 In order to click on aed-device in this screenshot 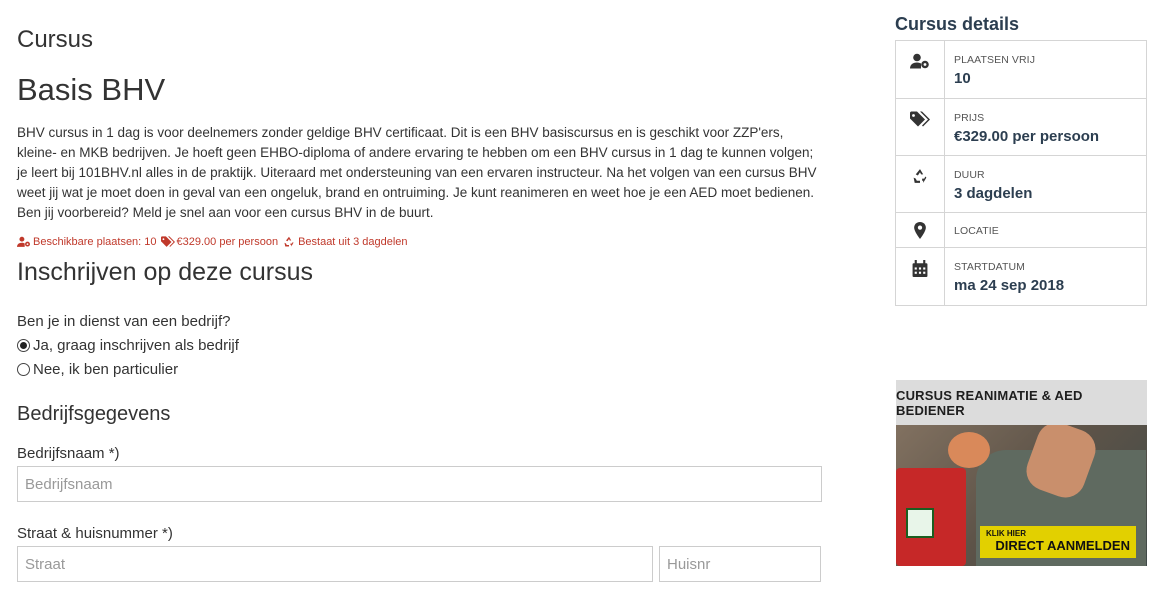, I will do `click(931, 517)`.